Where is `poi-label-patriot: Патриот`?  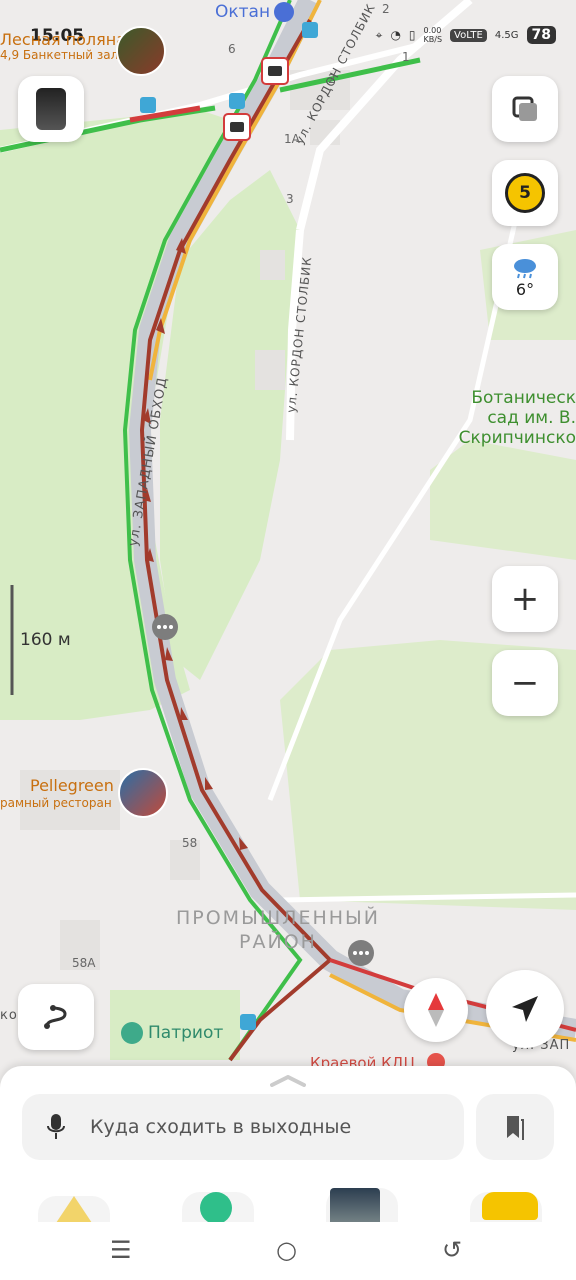
poi-label-patriot: Патриот is located at coordinates (185, 1033).